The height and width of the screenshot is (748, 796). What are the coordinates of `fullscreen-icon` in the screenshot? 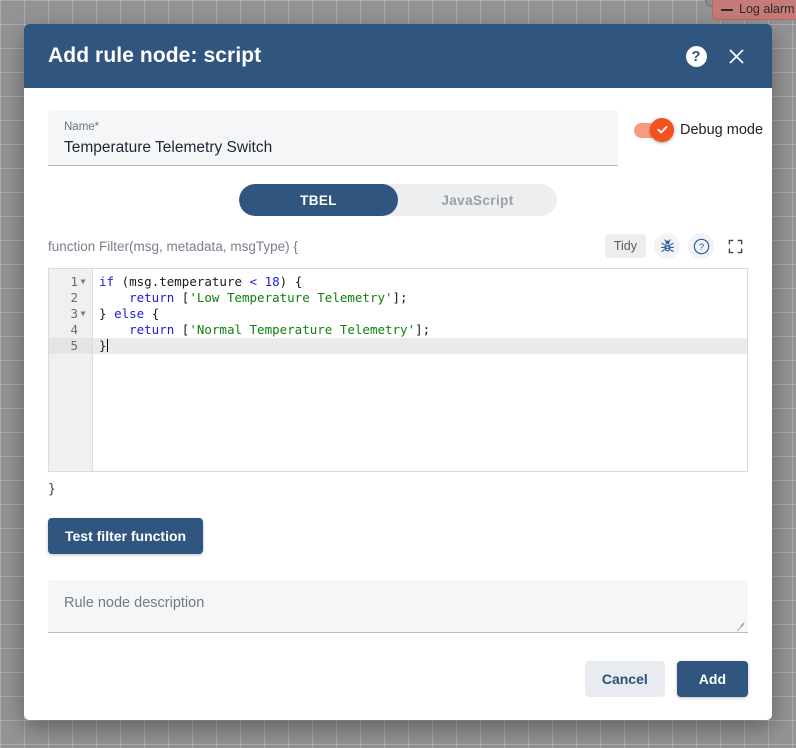 It's located at (735, 246).